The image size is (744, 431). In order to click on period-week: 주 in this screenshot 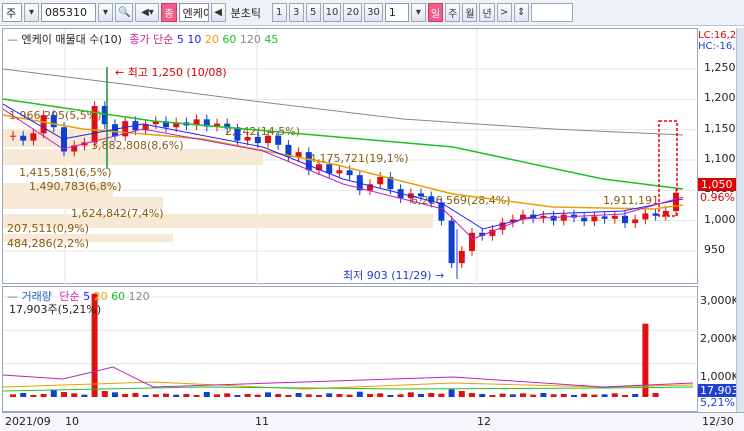, I will do `click(453, 12)`.